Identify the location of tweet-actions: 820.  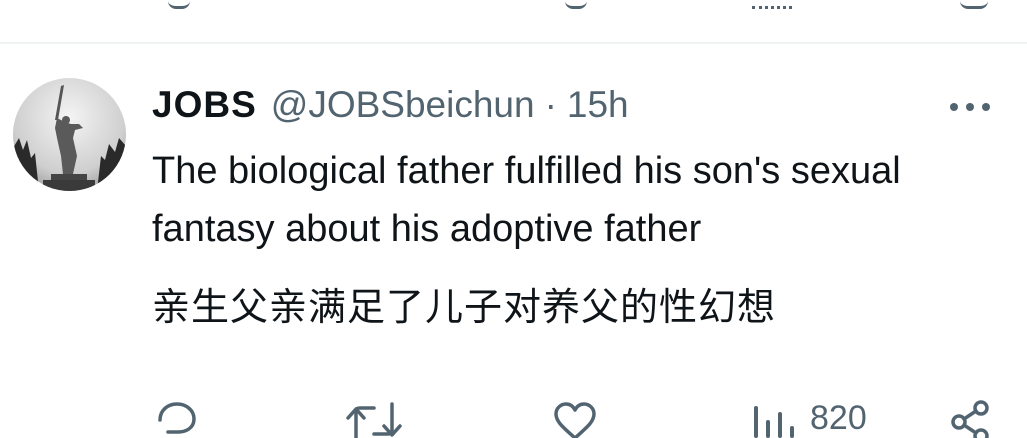
(513, 418).